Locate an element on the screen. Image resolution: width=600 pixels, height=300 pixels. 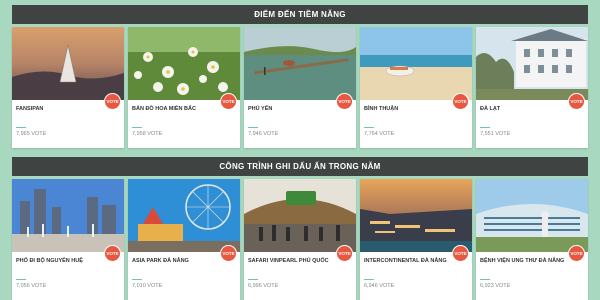
section-title: Điểm đến tiềm năng is located at coordinates (300, 14).